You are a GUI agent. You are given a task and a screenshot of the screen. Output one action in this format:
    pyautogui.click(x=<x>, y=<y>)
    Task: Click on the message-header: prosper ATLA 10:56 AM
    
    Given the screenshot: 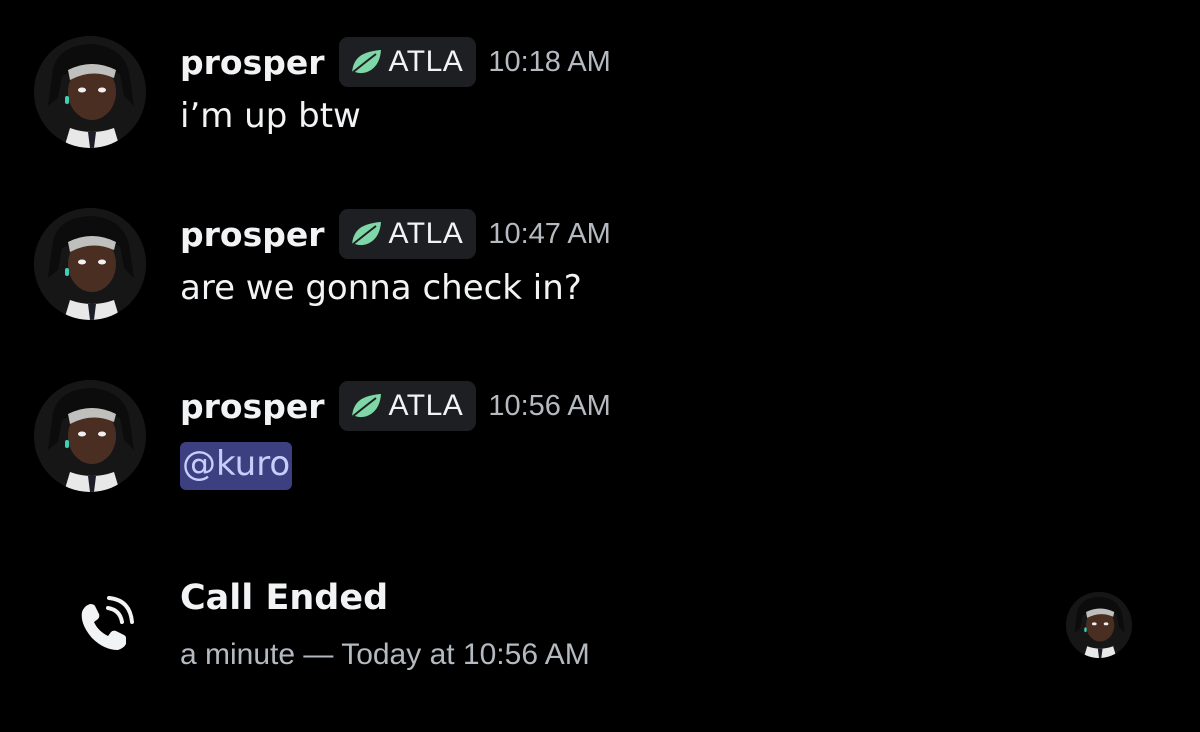 What is the action you would take?
    pyautogui.click(x=395, y=406)
    